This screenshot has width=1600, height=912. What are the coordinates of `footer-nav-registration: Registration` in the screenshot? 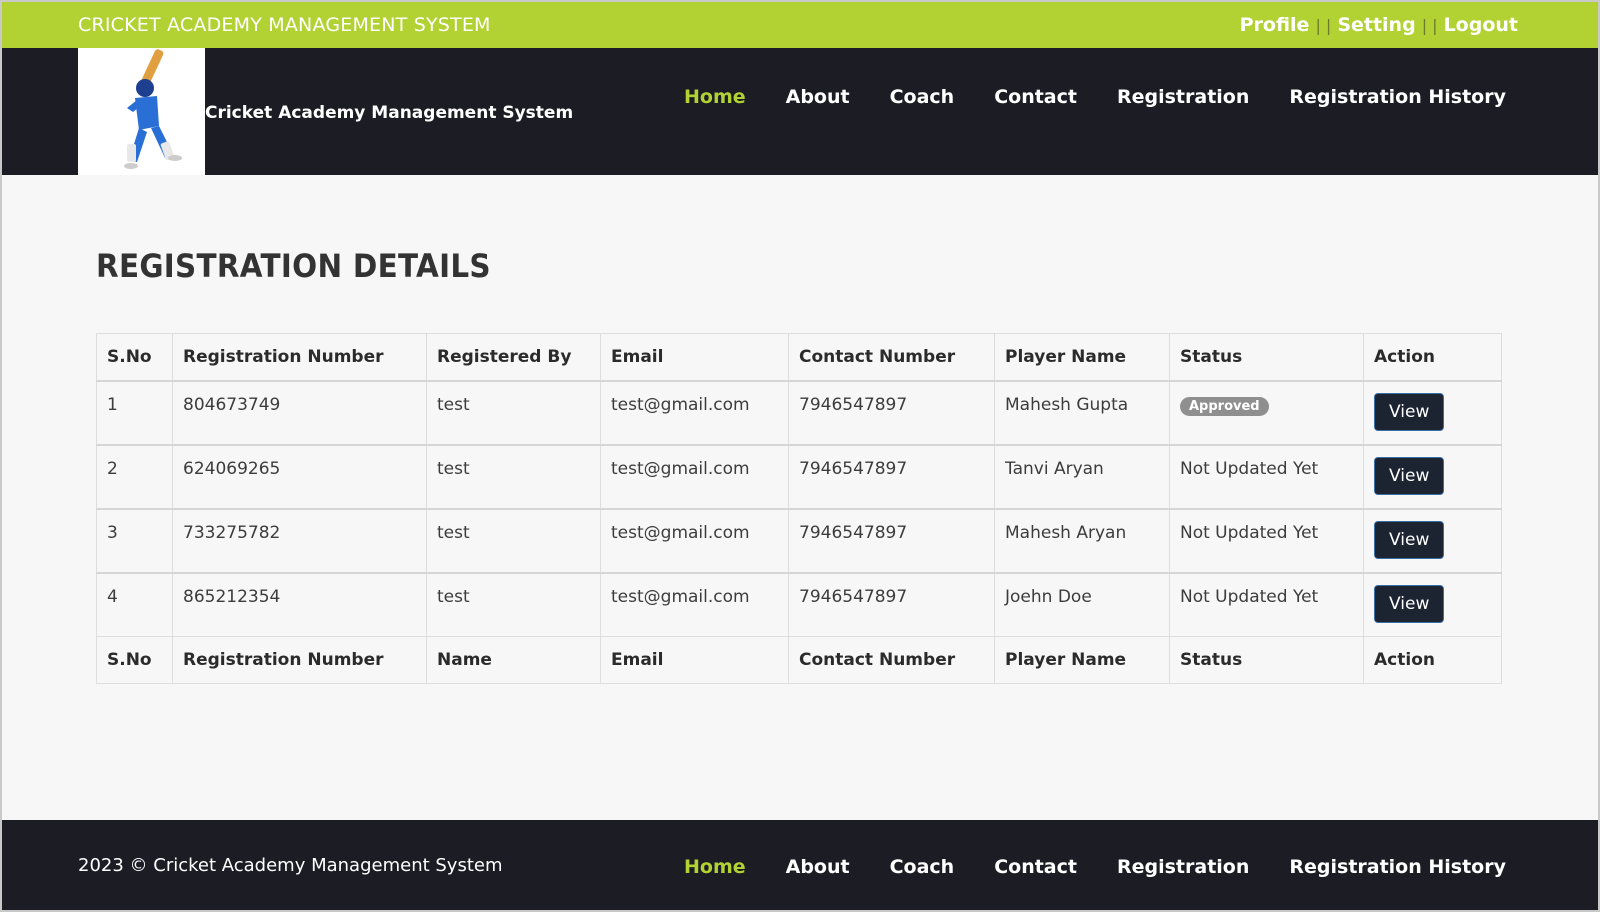 It's located at (1183, 867).